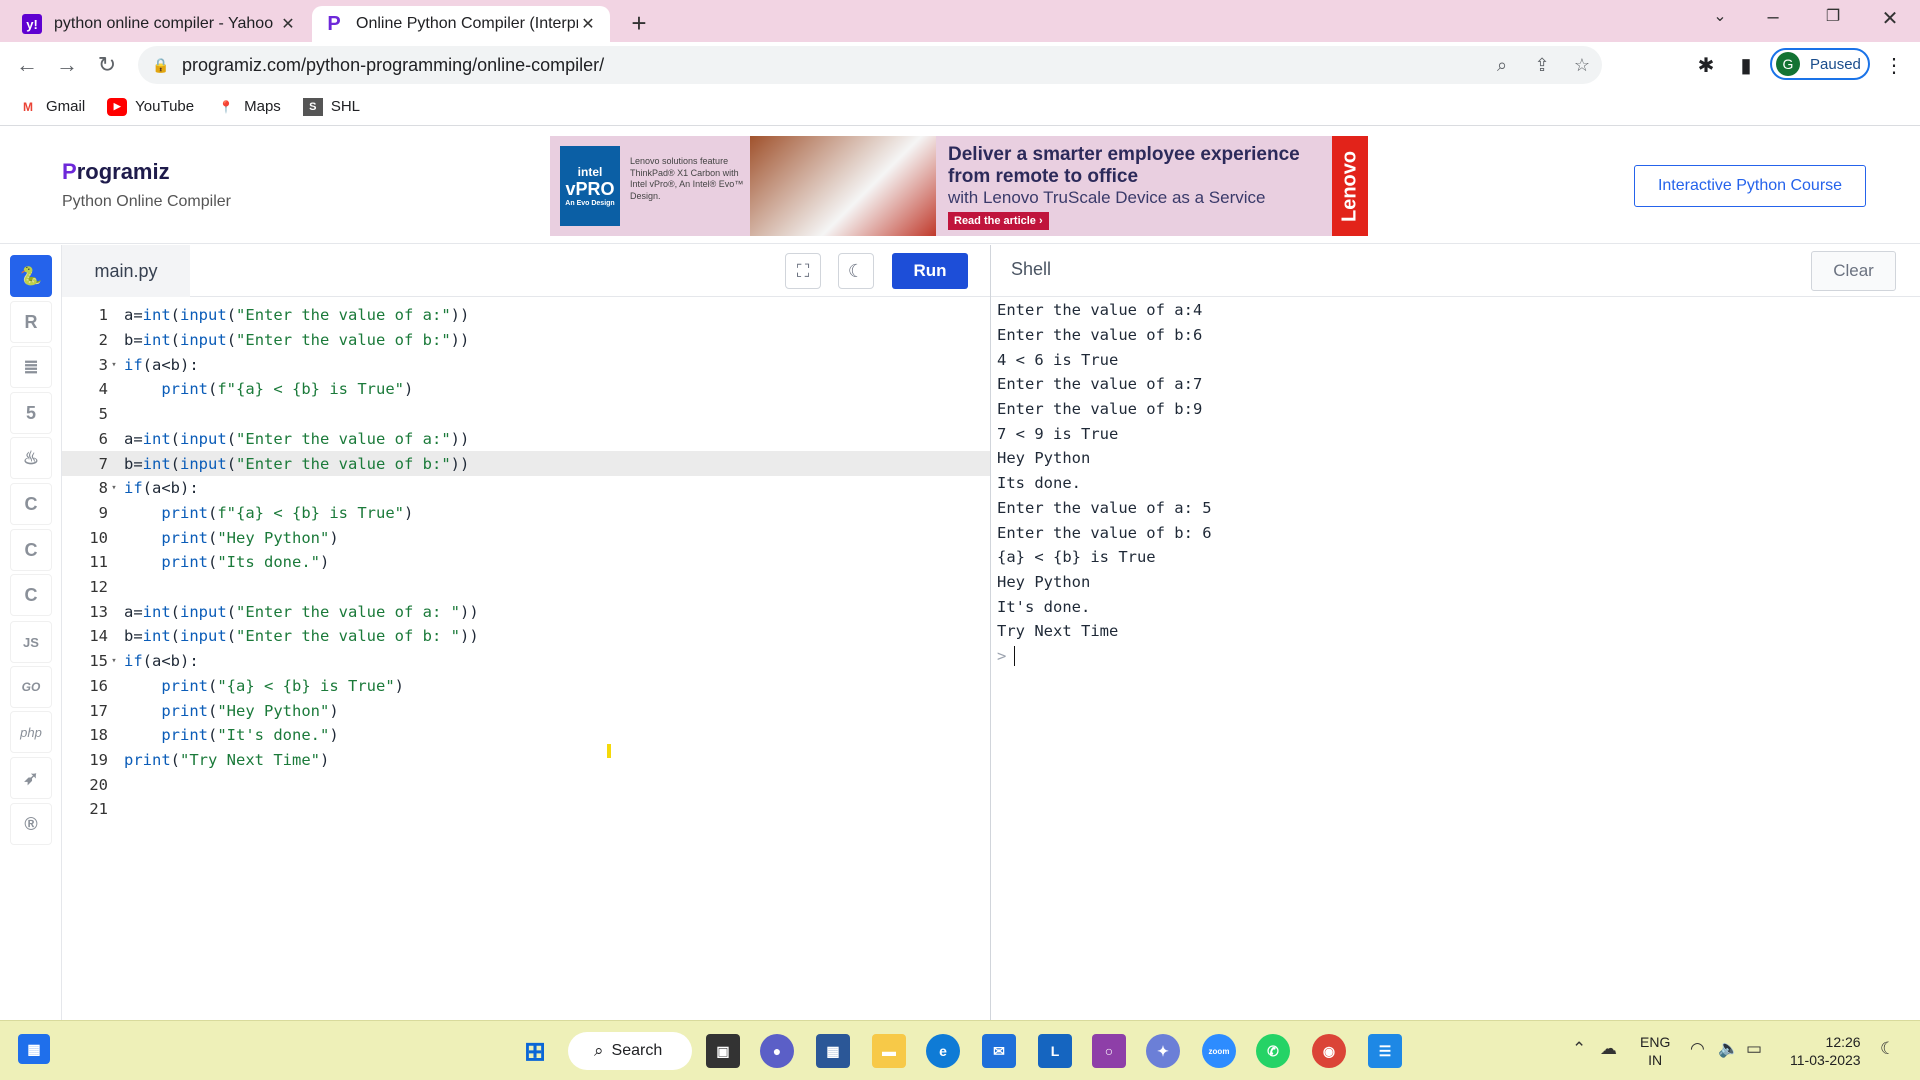  Describe the element at coordinates (1825, 1051) in the screenshot. I see `system-clock: 12:26 11-03-2023` at that location.